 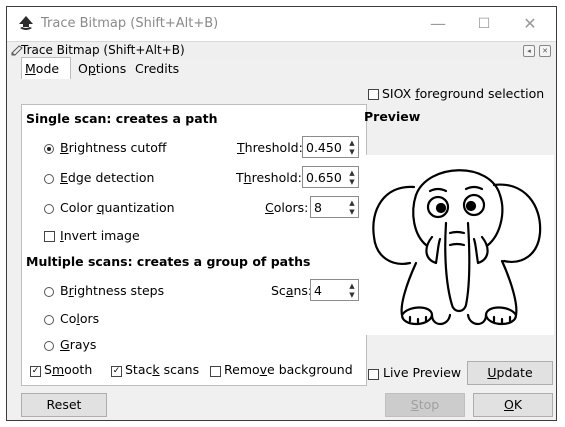 What do you see at coordinates (102, 69) in the screenshot?
I see `tab-options: Options` at bounding box center [102, 69].